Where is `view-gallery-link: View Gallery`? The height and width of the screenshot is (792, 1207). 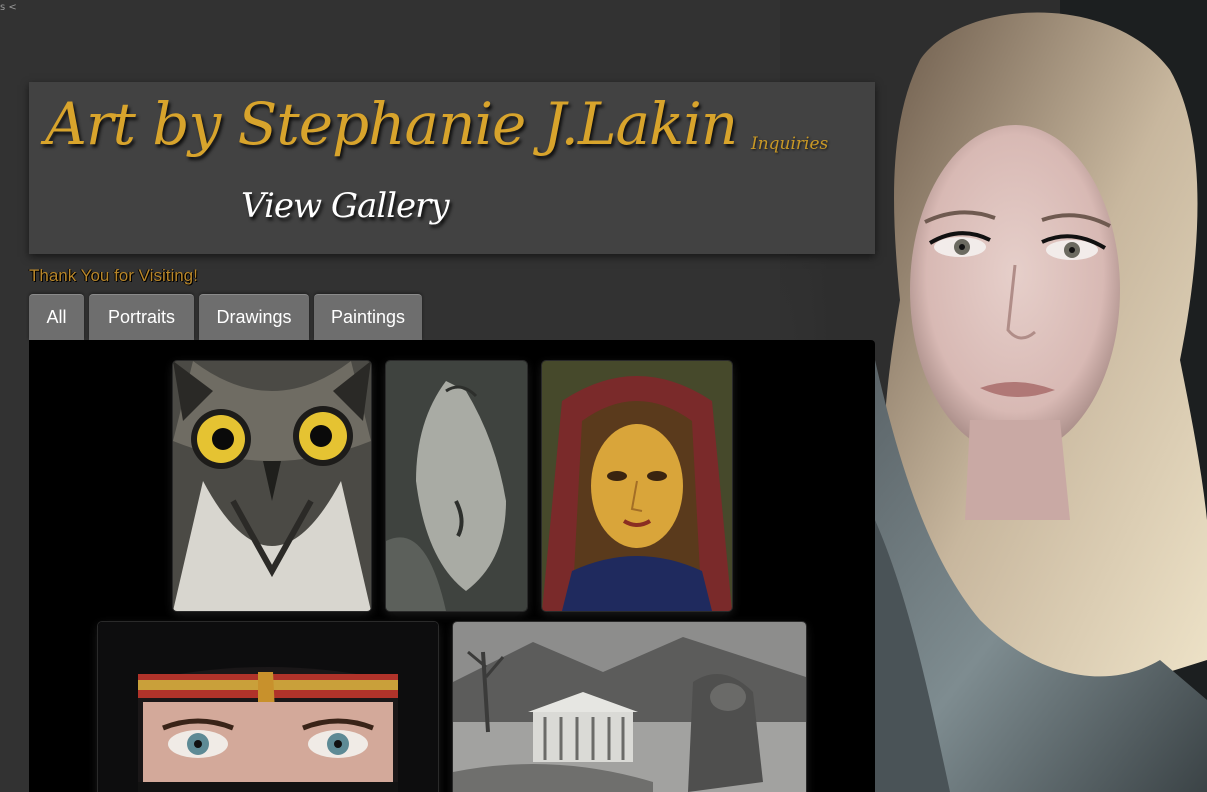
view-gallery-link: View Gallery is located at coordinates (345, 206).